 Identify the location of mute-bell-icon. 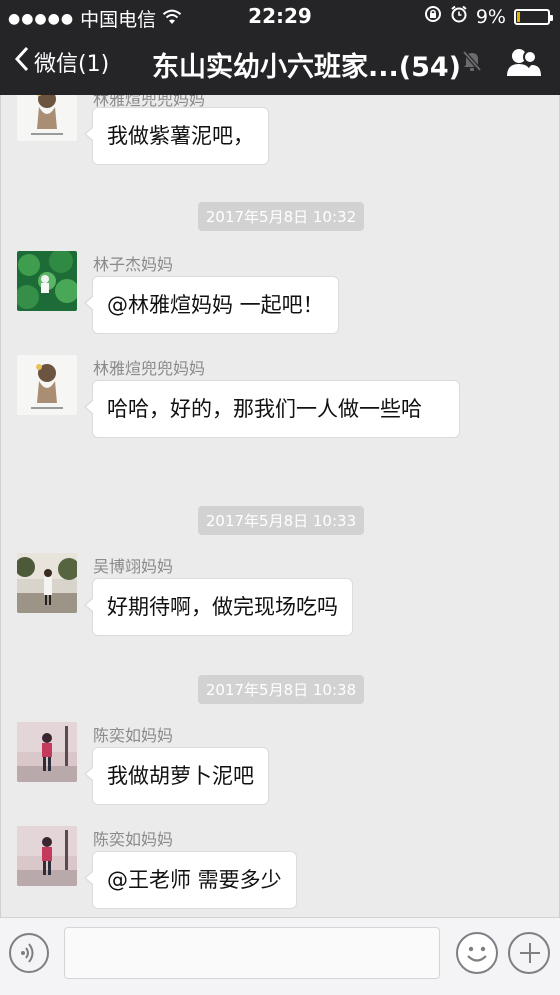
(472, 63).